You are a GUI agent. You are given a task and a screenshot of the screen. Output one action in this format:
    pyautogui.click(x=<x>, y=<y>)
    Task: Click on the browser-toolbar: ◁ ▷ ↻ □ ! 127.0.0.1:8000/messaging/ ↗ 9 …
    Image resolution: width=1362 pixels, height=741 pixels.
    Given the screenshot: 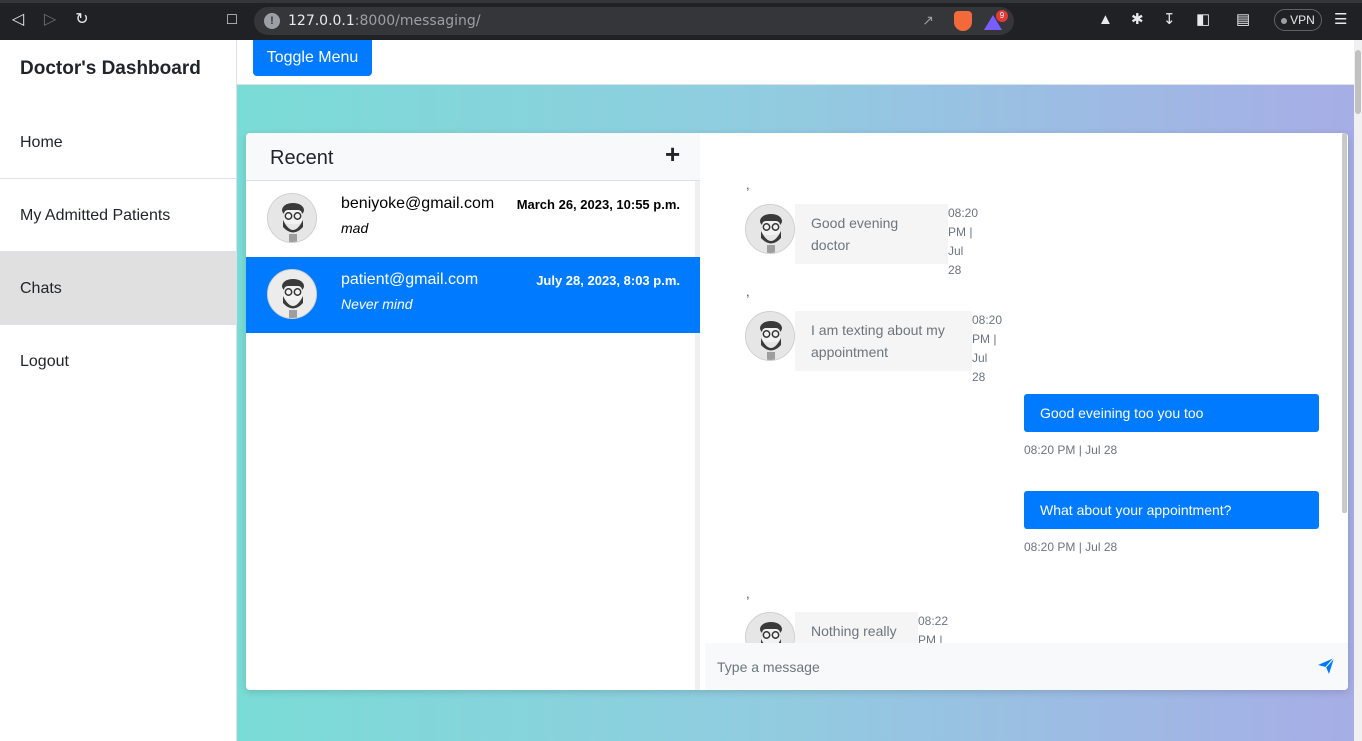 What is the action you would take?
    pyautogui.click(x=681, y=20)
    